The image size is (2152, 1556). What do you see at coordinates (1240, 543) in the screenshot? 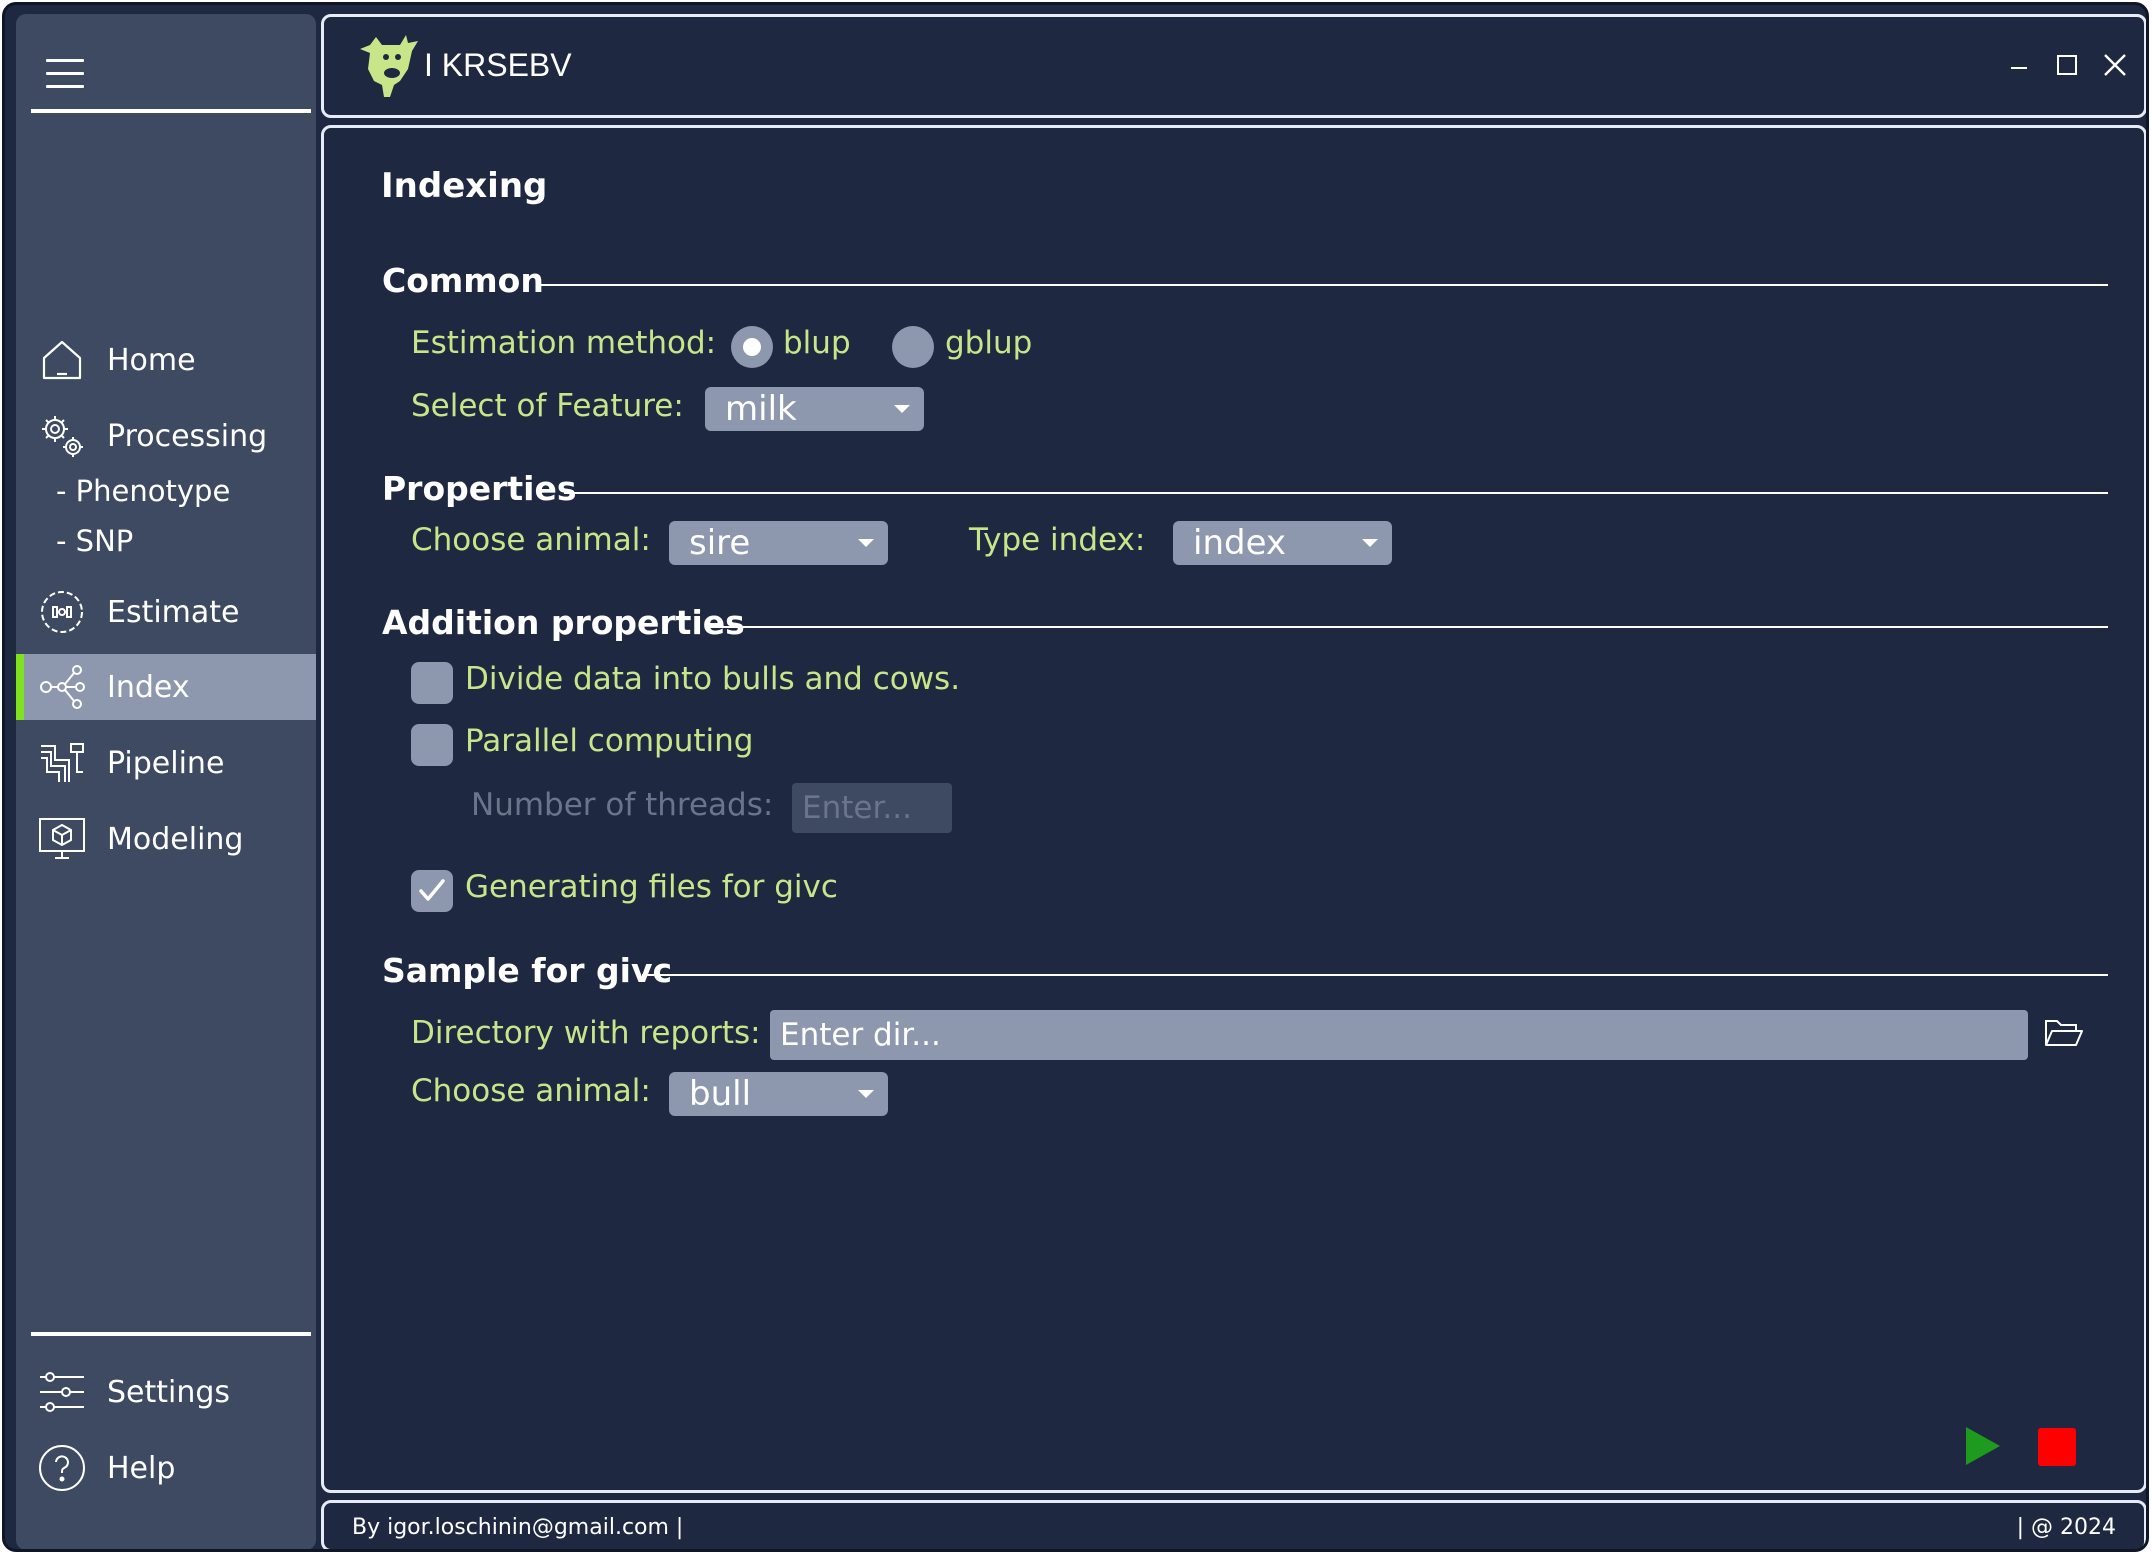
I see `type-index-select-value: index` at bounding box center [1240, 543].